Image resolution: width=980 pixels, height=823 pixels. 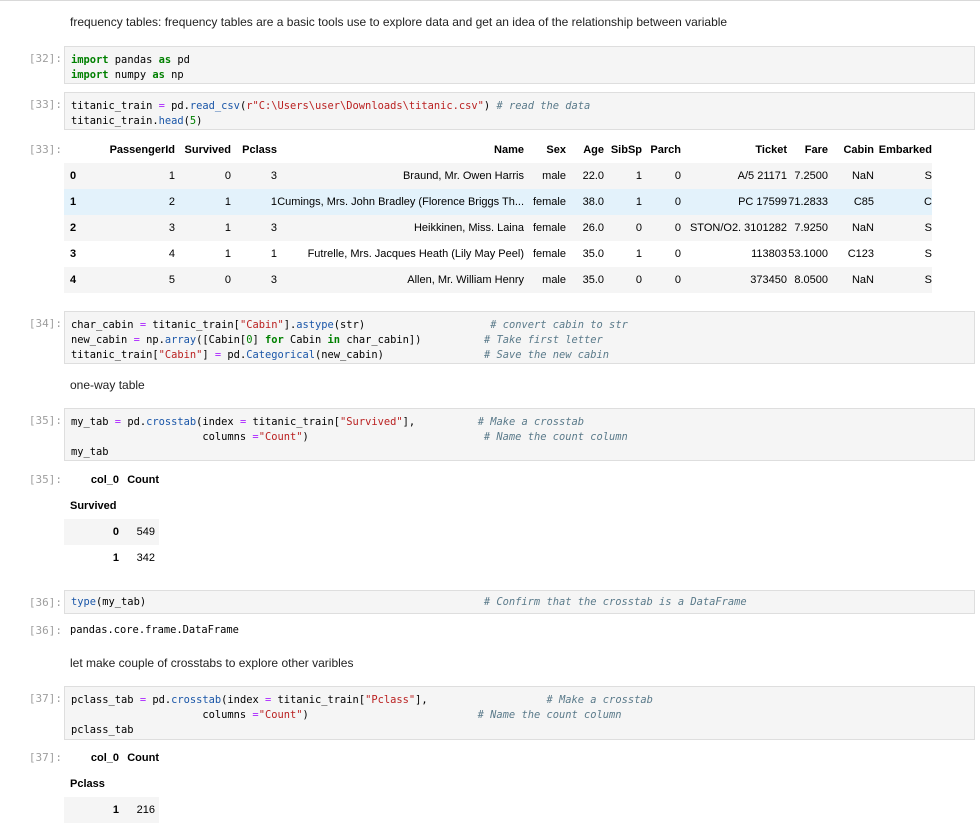 I want to click on top-divider, so click(x=490, y=0).